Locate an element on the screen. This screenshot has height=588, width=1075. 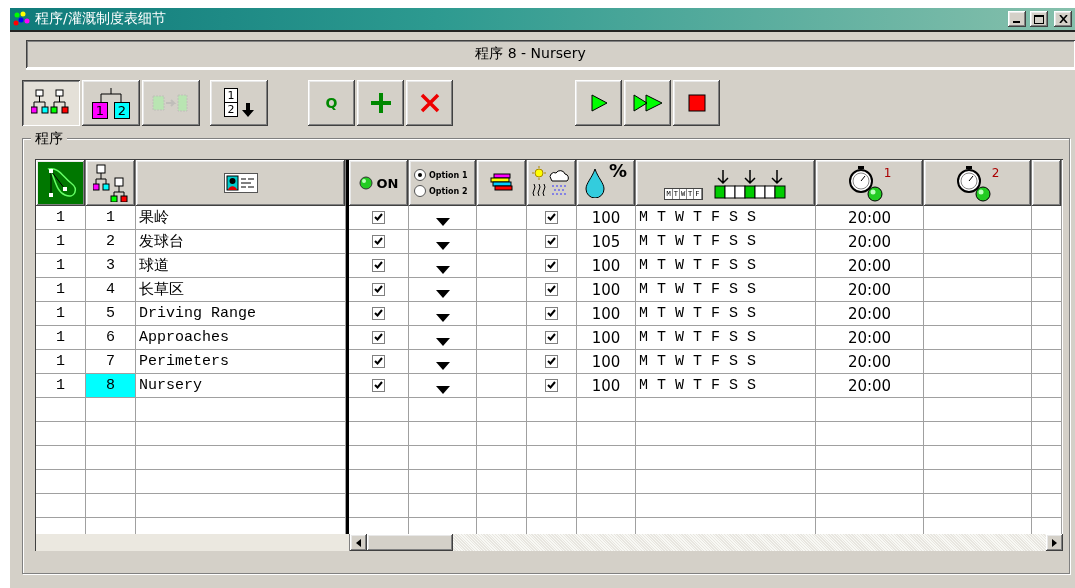
table-cell: 果岭 is located at coordinates (241, 218).